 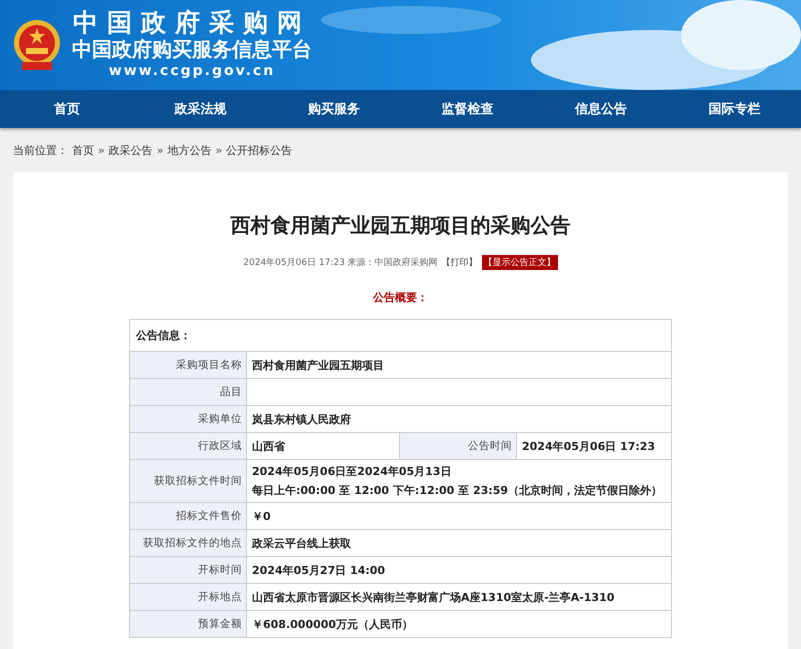 I want to click on field-label: 开标时间, so click(x=188, y=570).